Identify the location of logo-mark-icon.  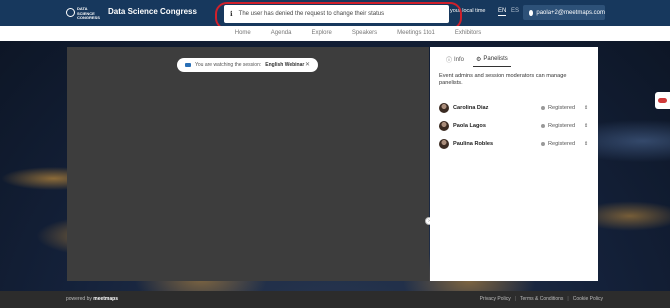
(70, 12).